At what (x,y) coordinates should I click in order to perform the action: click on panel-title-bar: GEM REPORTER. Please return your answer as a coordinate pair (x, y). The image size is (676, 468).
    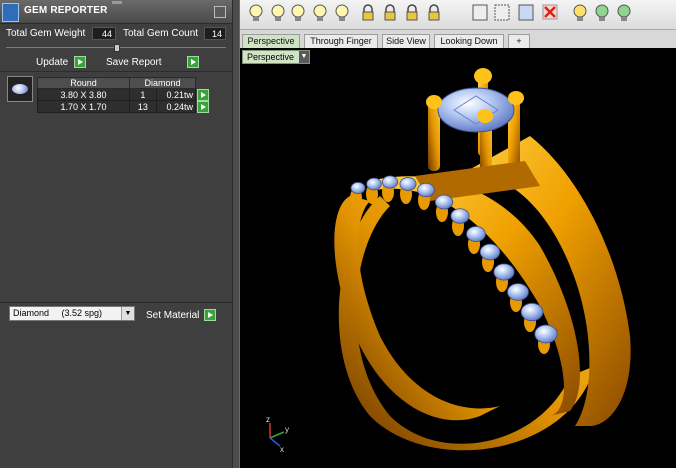
    Looking at the image, I should click on (116, 12).